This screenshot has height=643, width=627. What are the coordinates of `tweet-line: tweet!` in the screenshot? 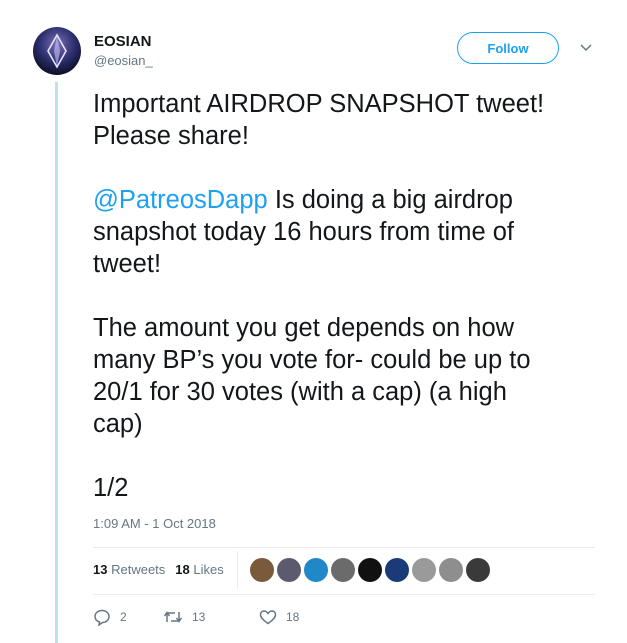 It's located at (127, 264).